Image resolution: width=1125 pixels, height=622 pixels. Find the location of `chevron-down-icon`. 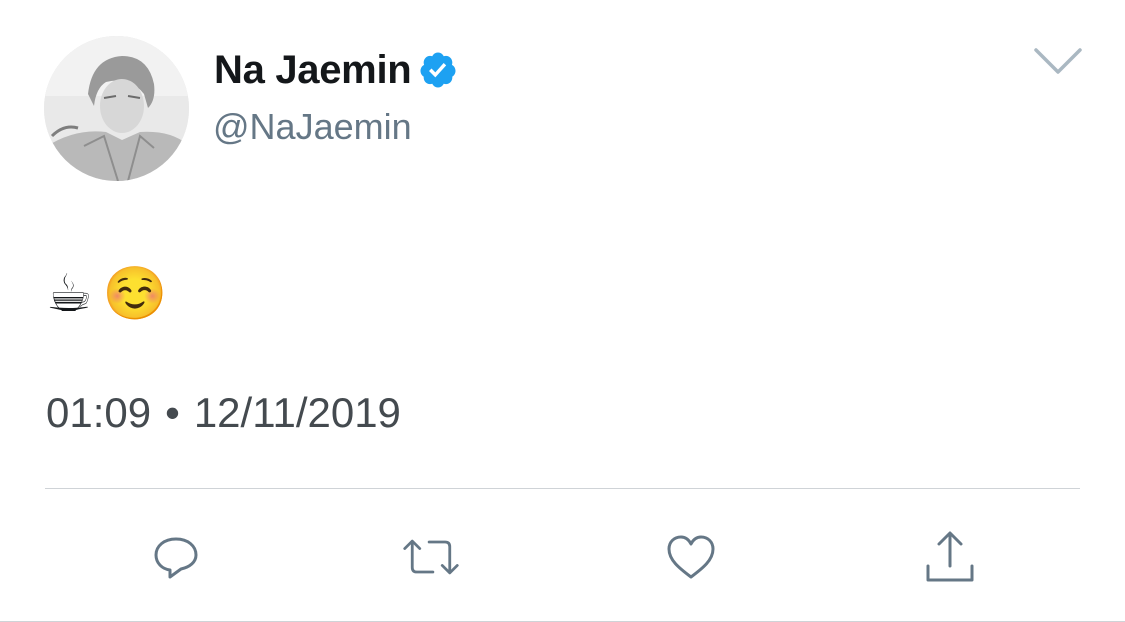

chevron-down-icon is located at coordinates (1058, 61).